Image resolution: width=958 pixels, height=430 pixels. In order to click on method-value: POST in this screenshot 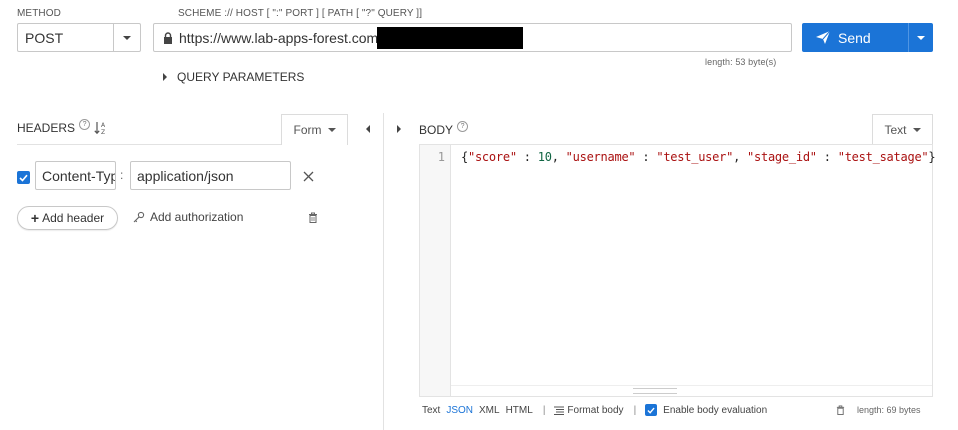, I will do `click(44, 37)`.